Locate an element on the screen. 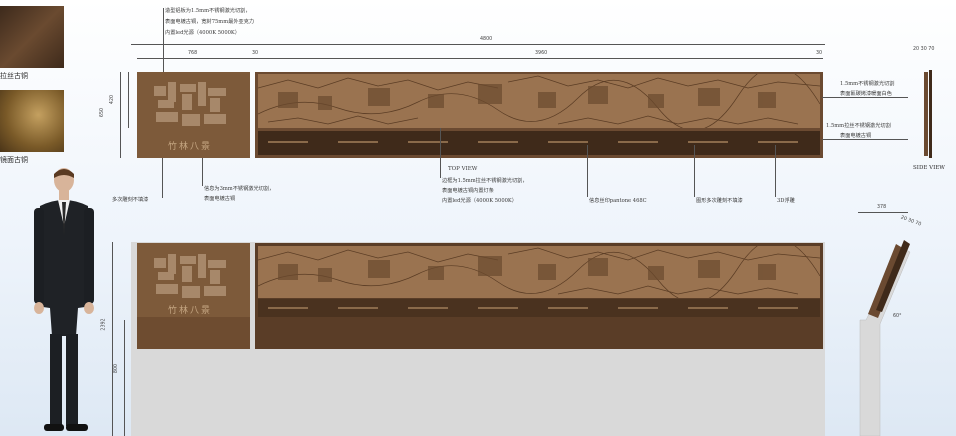 This screenshot has height=436, width=956. right-note: 表面氟碳烤漆暖面白色 is located at coordinates (866, 94).